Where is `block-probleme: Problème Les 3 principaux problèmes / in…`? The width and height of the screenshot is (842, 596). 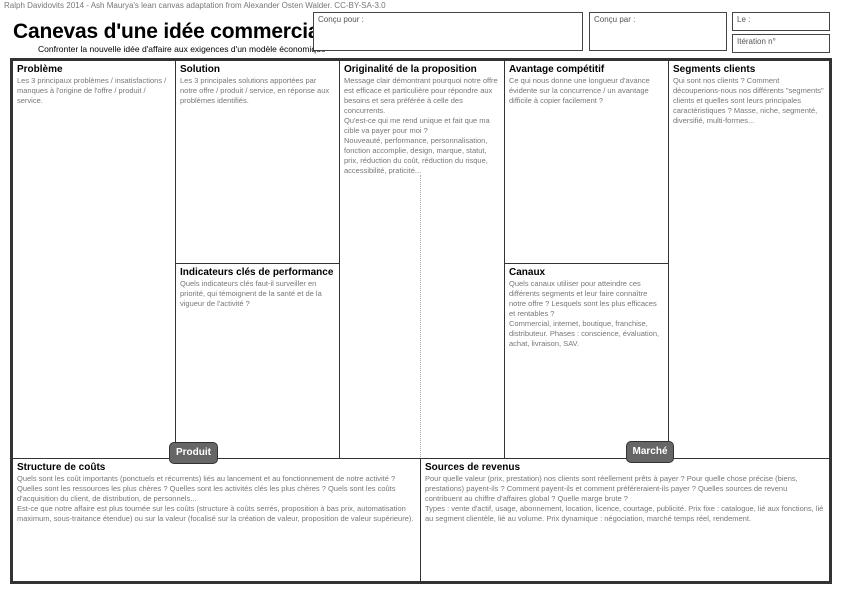 block-probleme: Problème Les 3 principaux problèmes / in… is located at coordinates (94, 259).